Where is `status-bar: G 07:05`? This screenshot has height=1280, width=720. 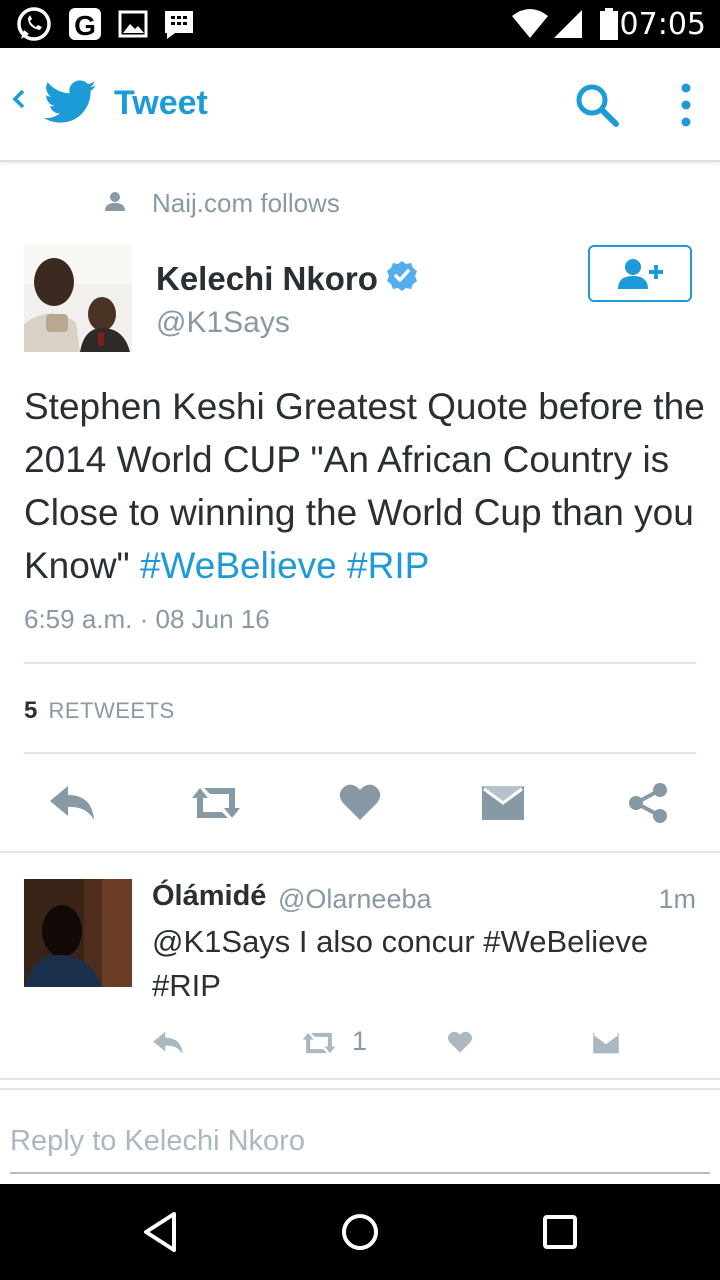
status-bar: G 07:05 is located at coordinates (360, 24).